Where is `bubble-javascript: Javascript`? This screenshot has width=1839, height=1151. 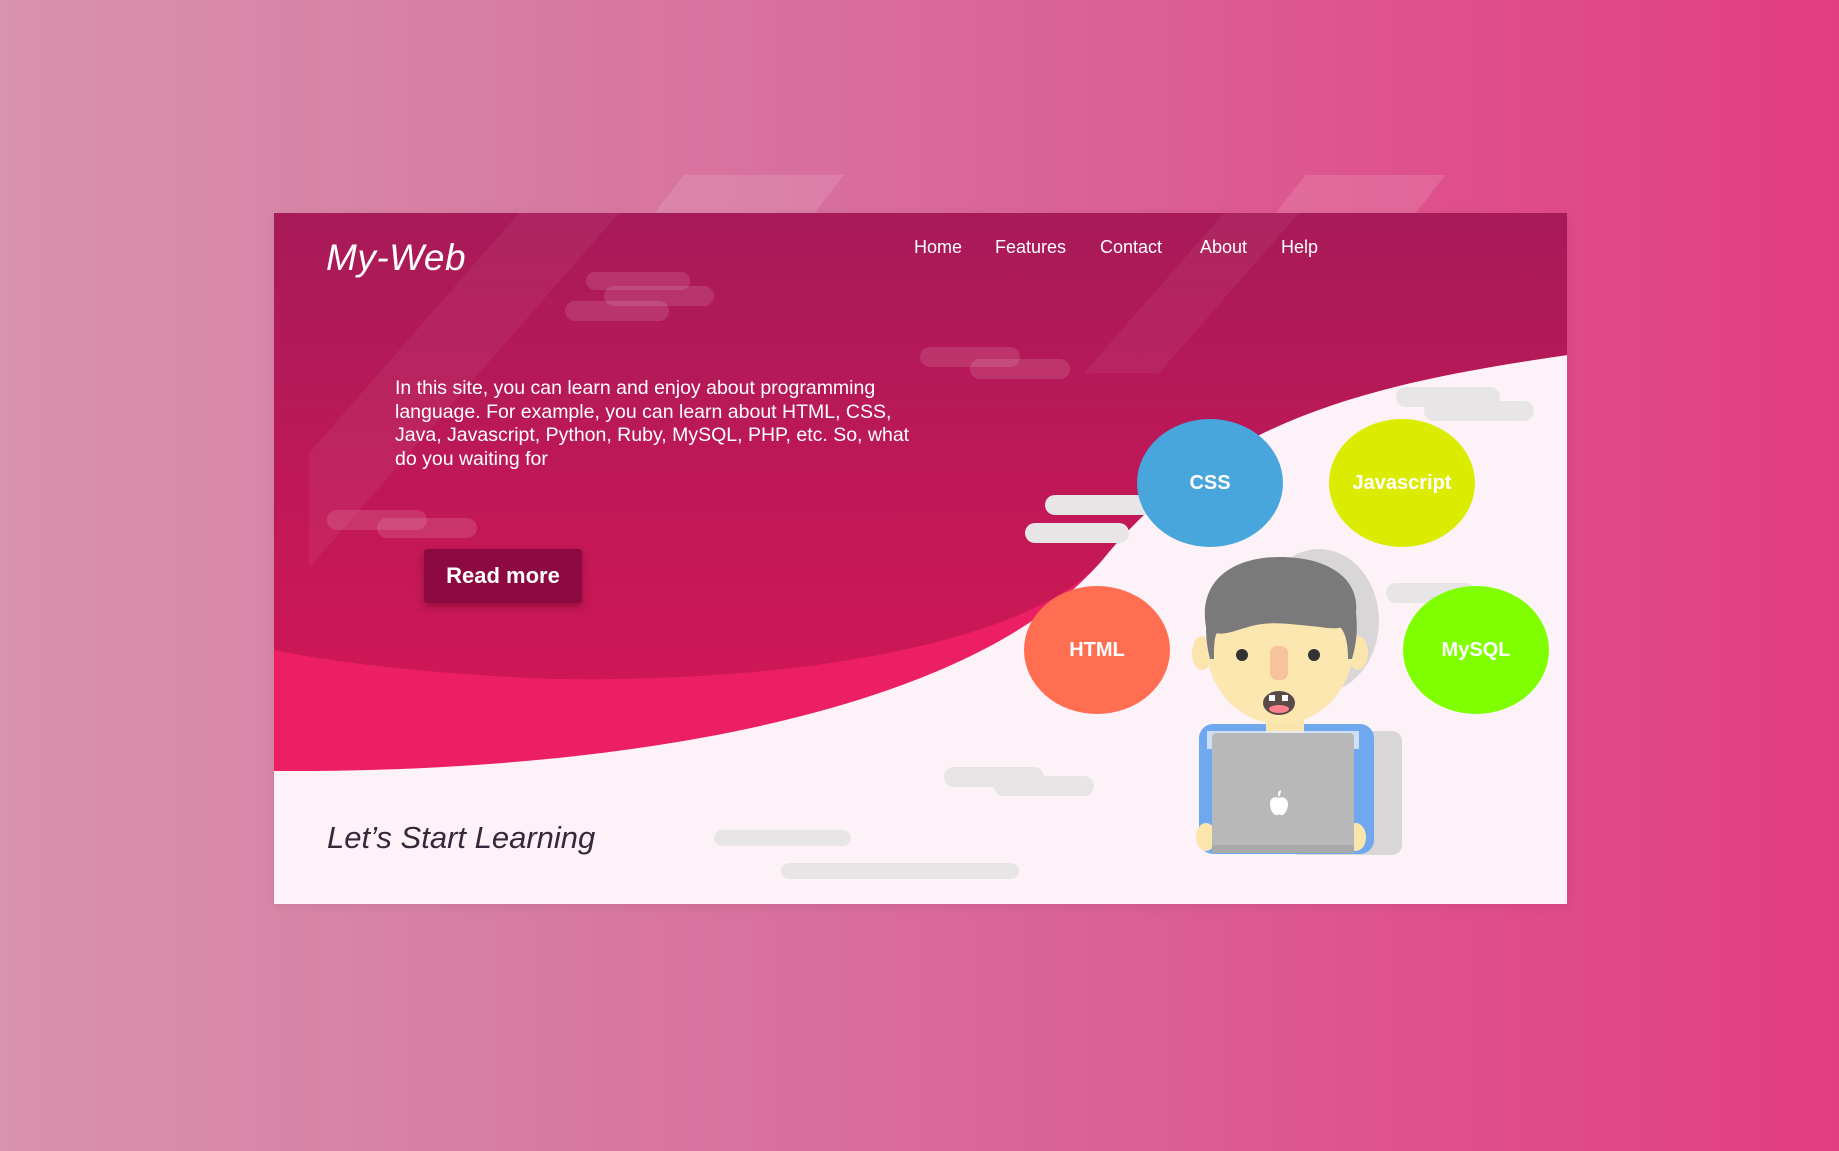
bubble-javascript: Javascript is located at coordinates (1402, 483).